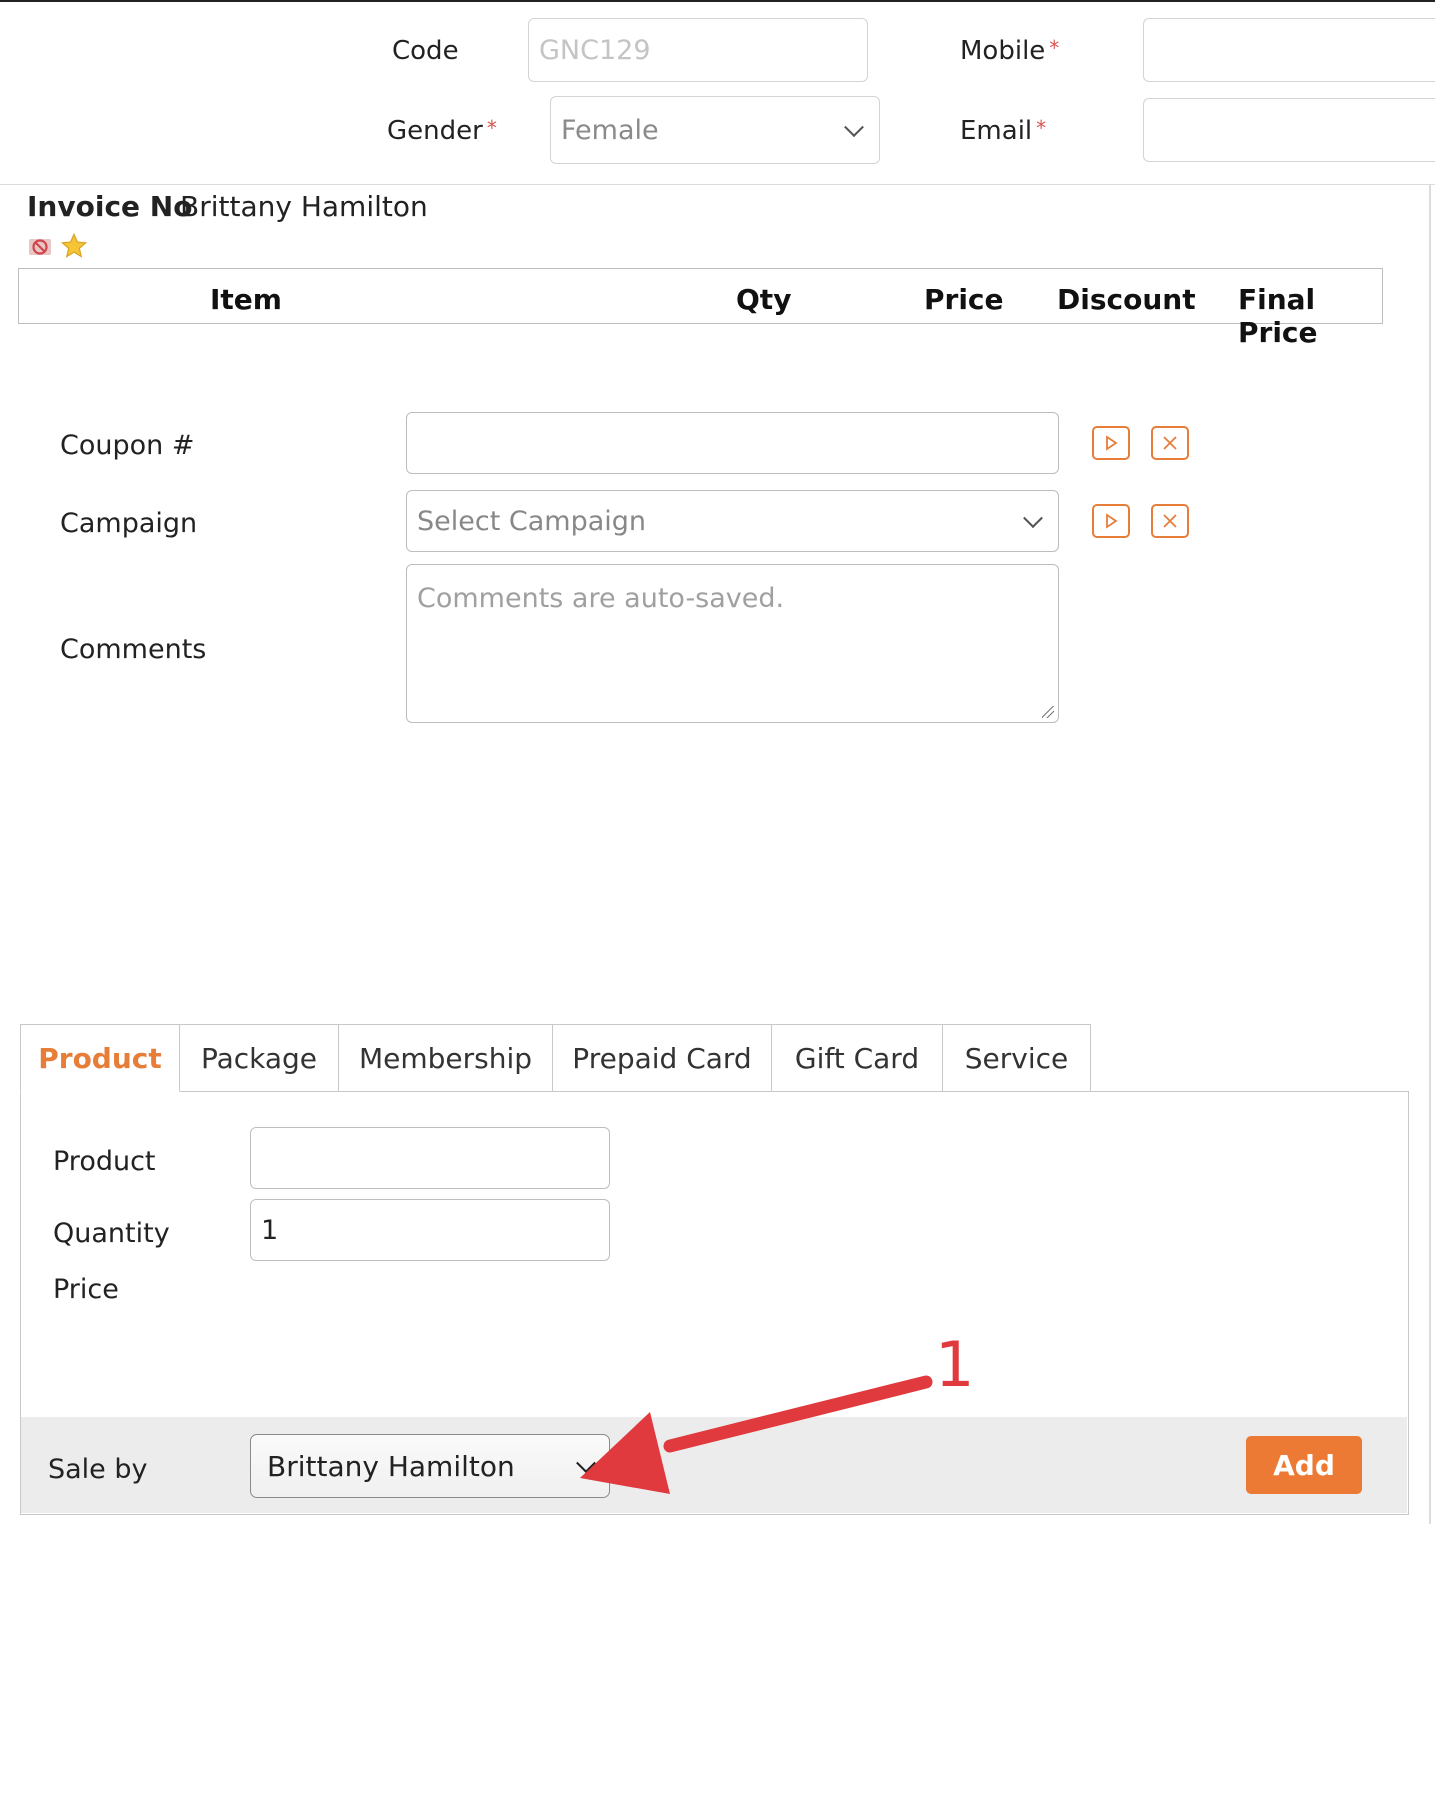 The height and width of the screenshot is (1800, 1435). I want to click on gender-label: Gender *, so click(442, 131).